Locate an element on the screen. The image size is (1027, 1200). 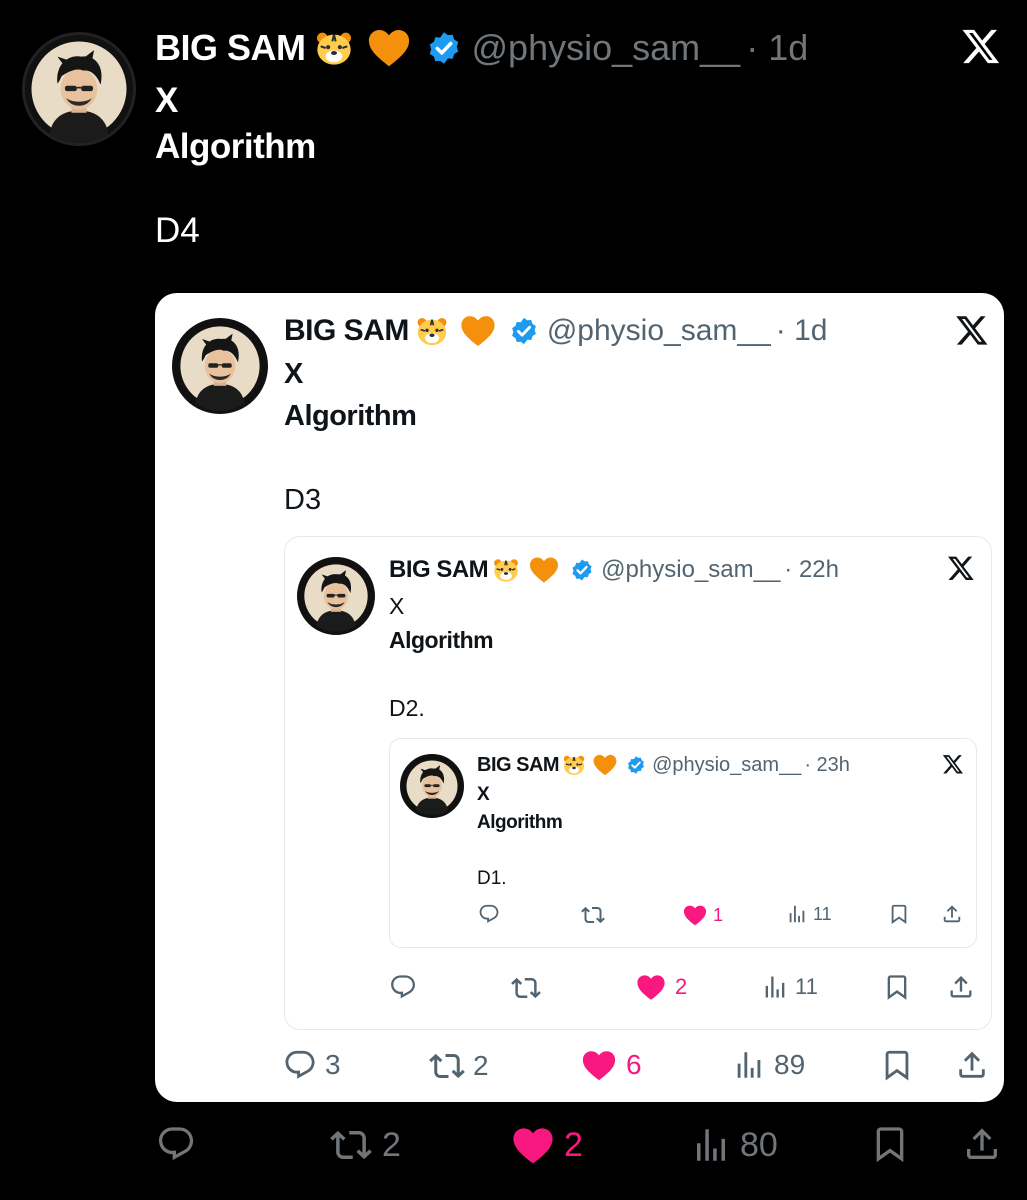
like-button: 1 is located at coordinates (702, 915).